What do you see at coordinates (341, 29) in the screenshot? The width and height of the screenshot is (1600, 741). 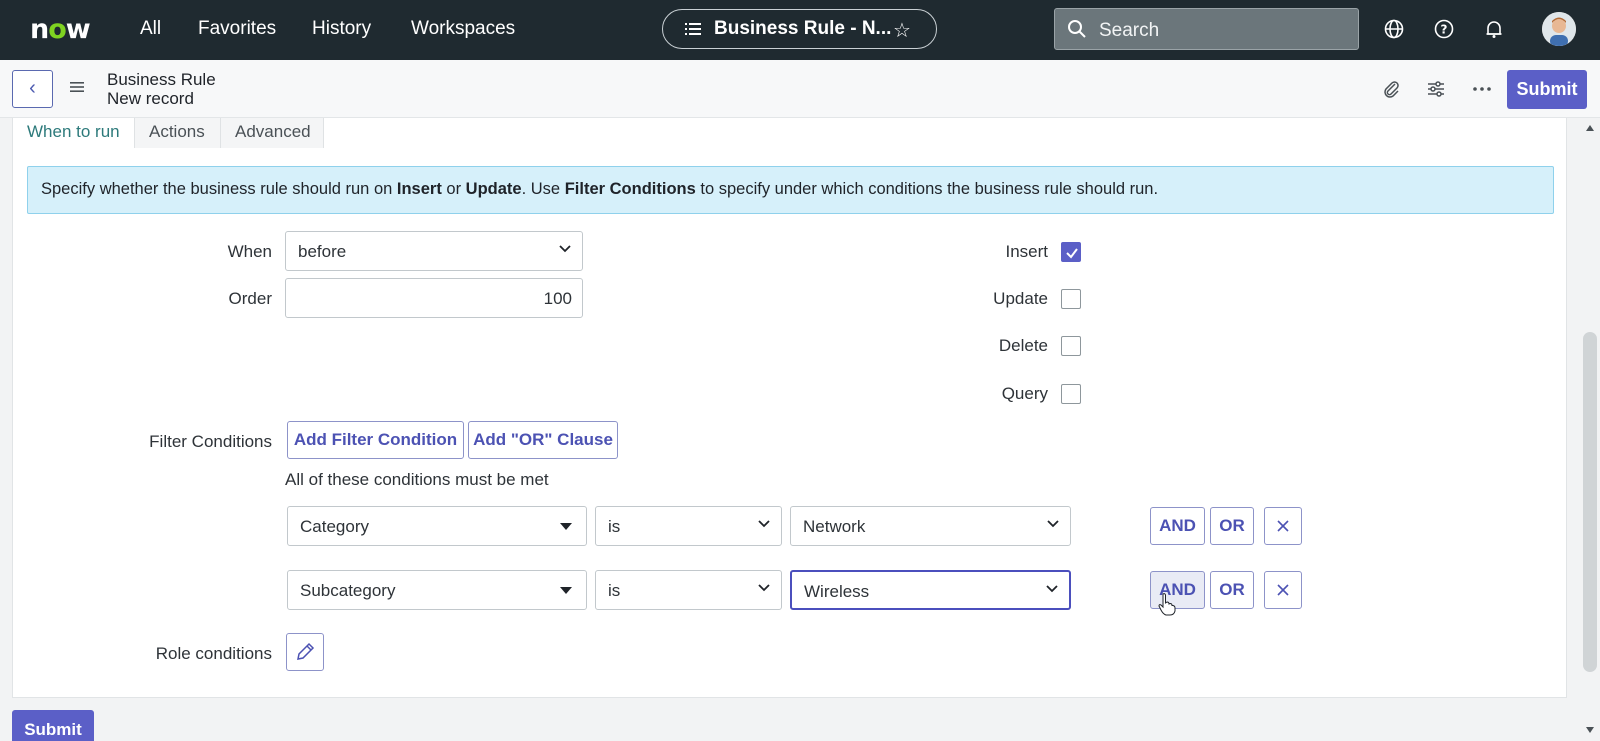 I see `nav-history: History` at bounding box center [341, 29].